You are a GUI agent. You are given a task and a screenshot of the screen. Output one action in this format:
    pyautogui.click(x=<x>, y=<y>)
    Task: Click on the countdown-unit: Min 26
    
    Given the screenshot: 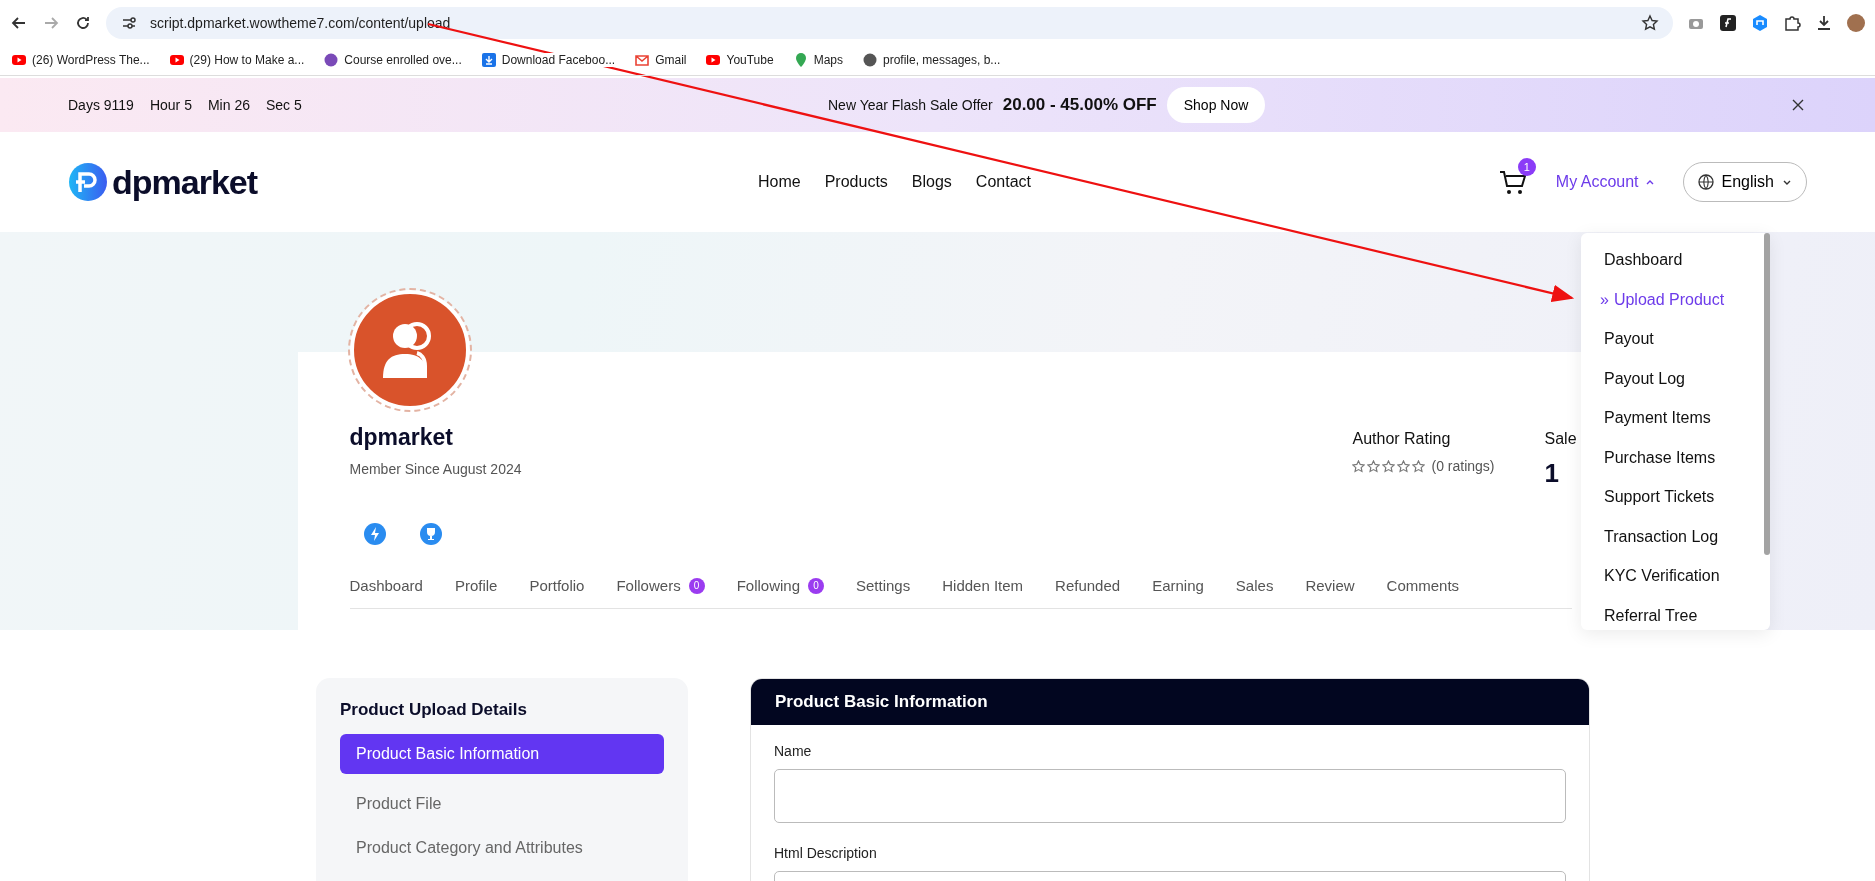 What is the action you would take?
    pyautogui.click(x=228, y=105)
    